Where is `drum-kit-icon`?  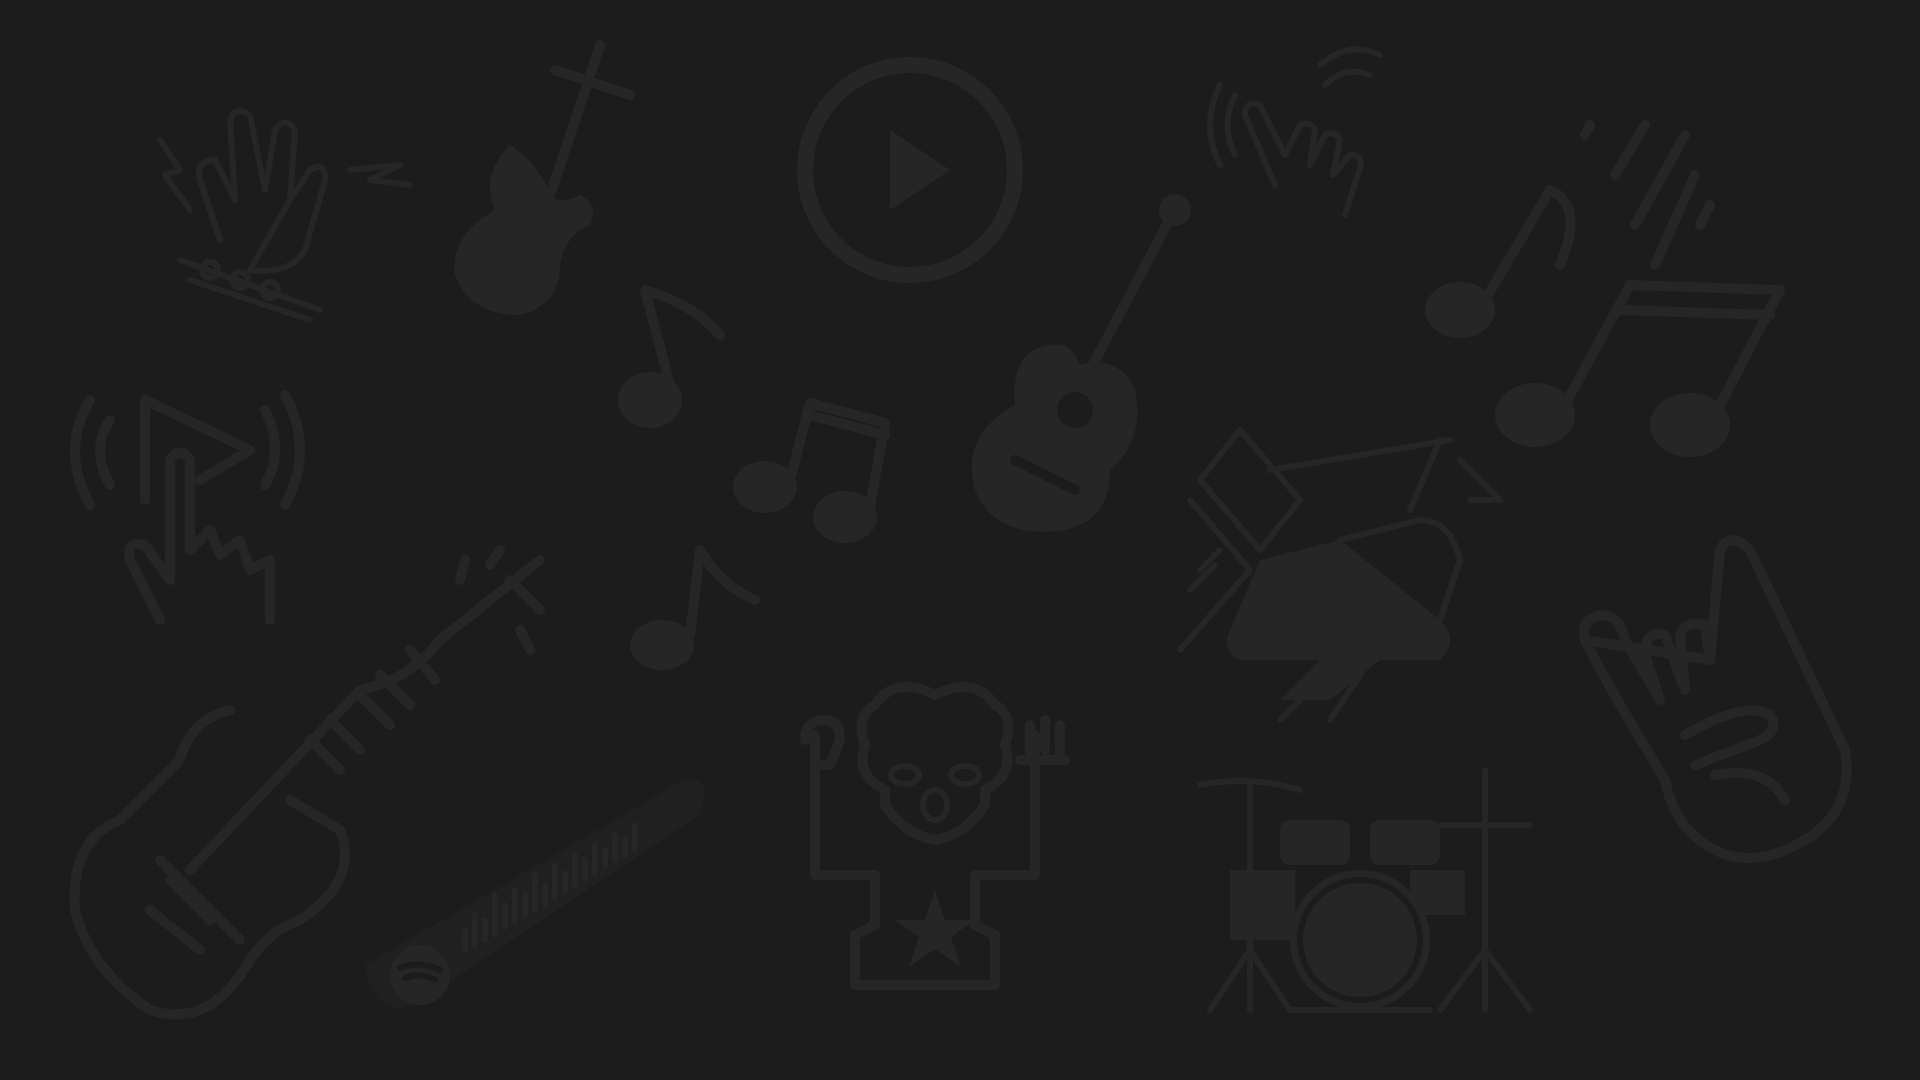
drum-kit-icon is located at coordinates (1370, 893).